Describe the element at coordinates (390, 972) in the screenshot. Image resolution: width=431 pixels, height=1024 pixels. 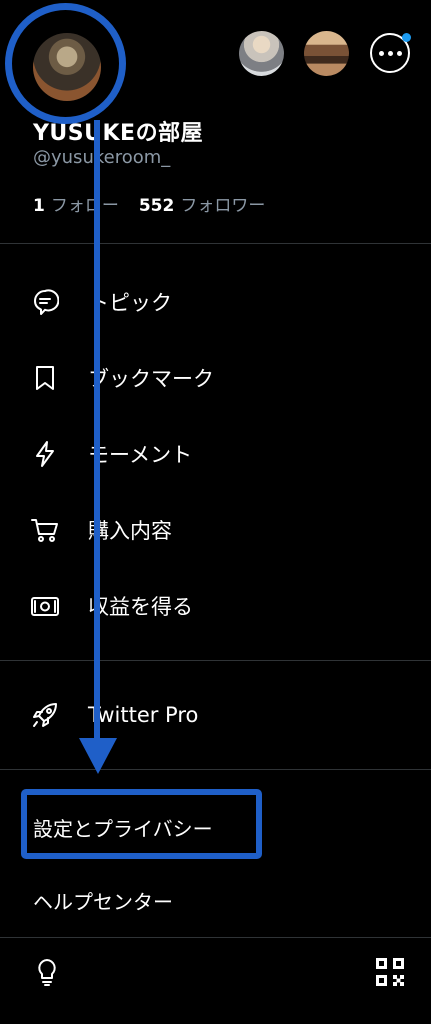
I see `qr-code-icon` at that location.